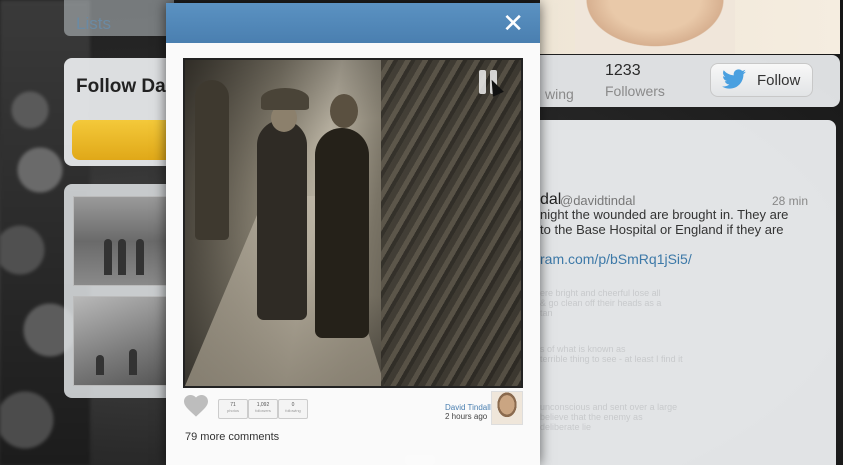 This screenshot has height=465, width=843. Describe the element at coordinates (123, 140) in the screenshot. I see `follow-action-bar` at that location.